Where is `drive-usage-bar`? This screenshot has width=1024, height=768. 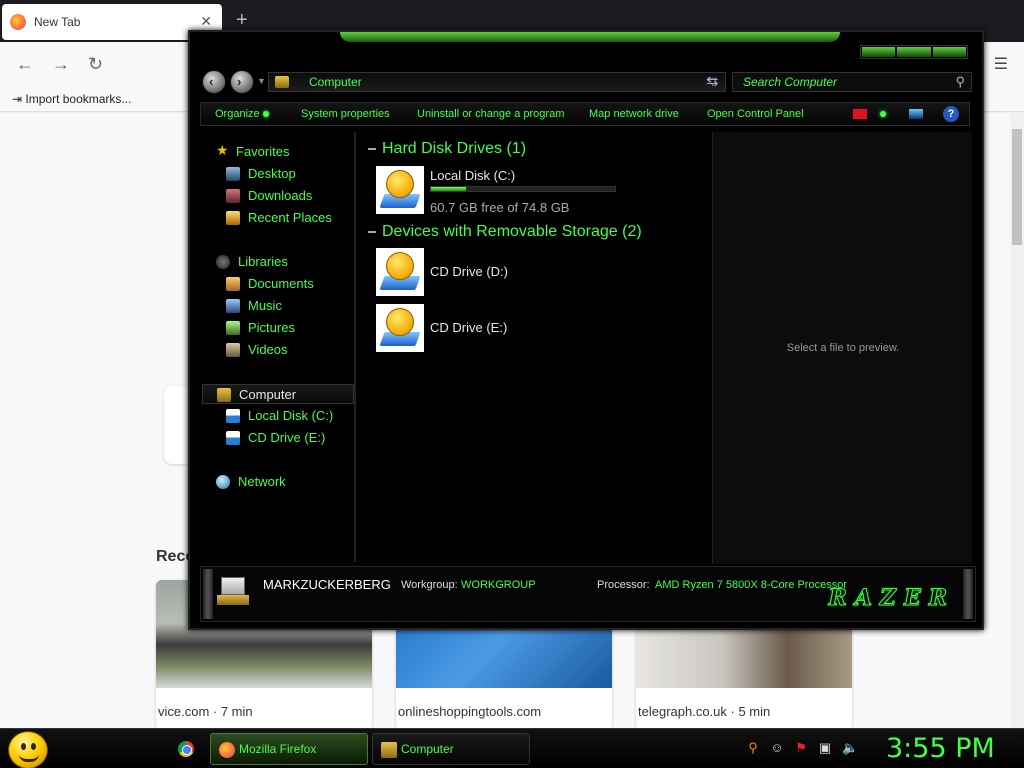
drive-usage-bar is located at coordinates (523, 189).